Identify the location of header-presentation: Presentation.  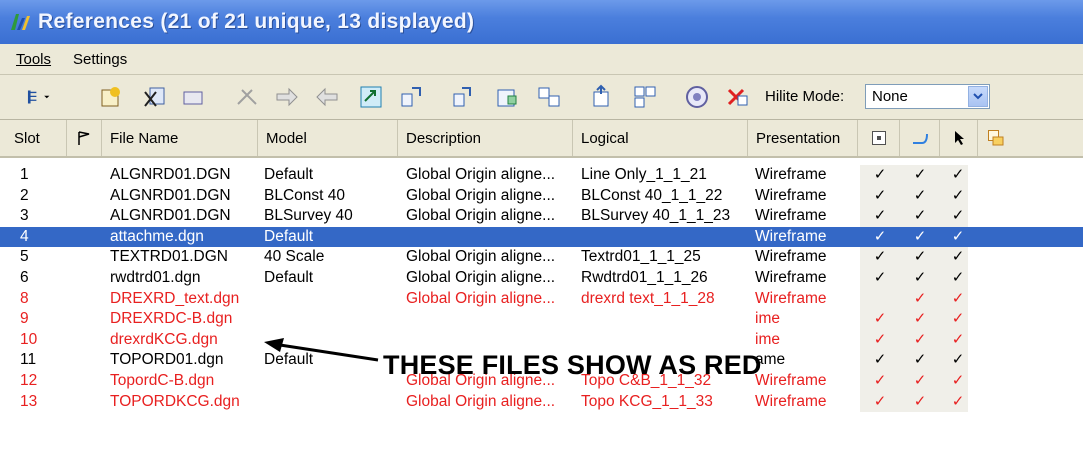
(803, 138).